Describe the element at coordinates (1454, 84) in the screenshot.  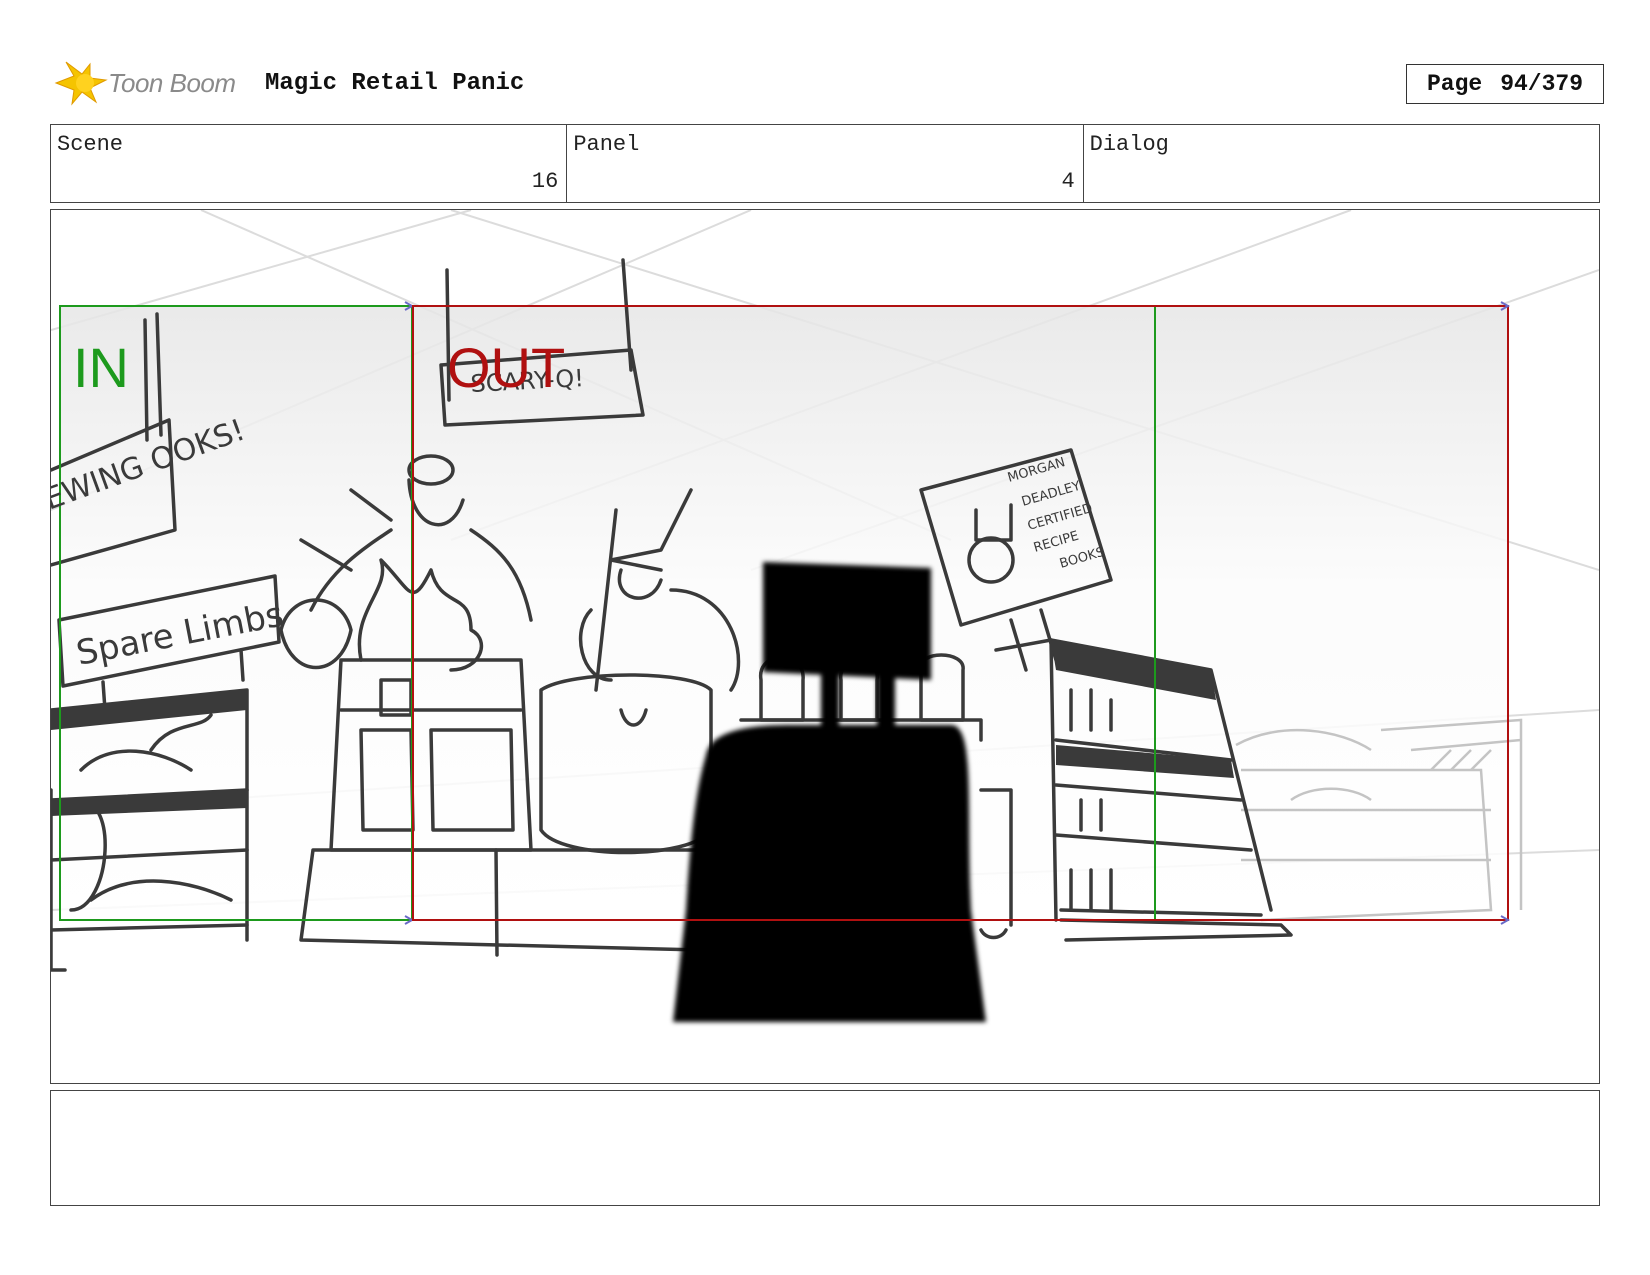
I see `page-label: Page` at that location.